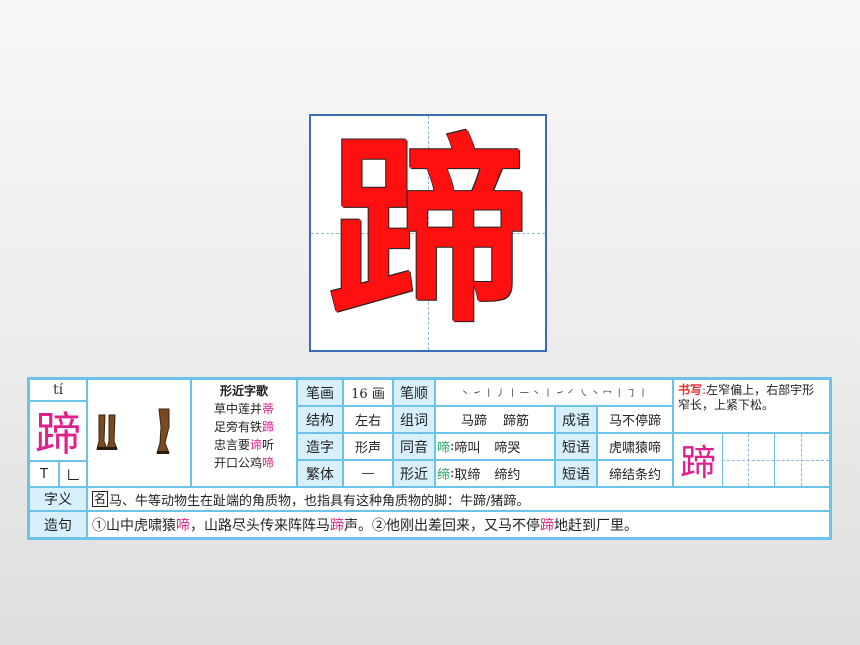 This screenshot has width=860, height=645. What do you see at coordinates (255, 445) in the screenshot?
I see `poem-line-highlight: 谛` at bounding box center [255, 445].